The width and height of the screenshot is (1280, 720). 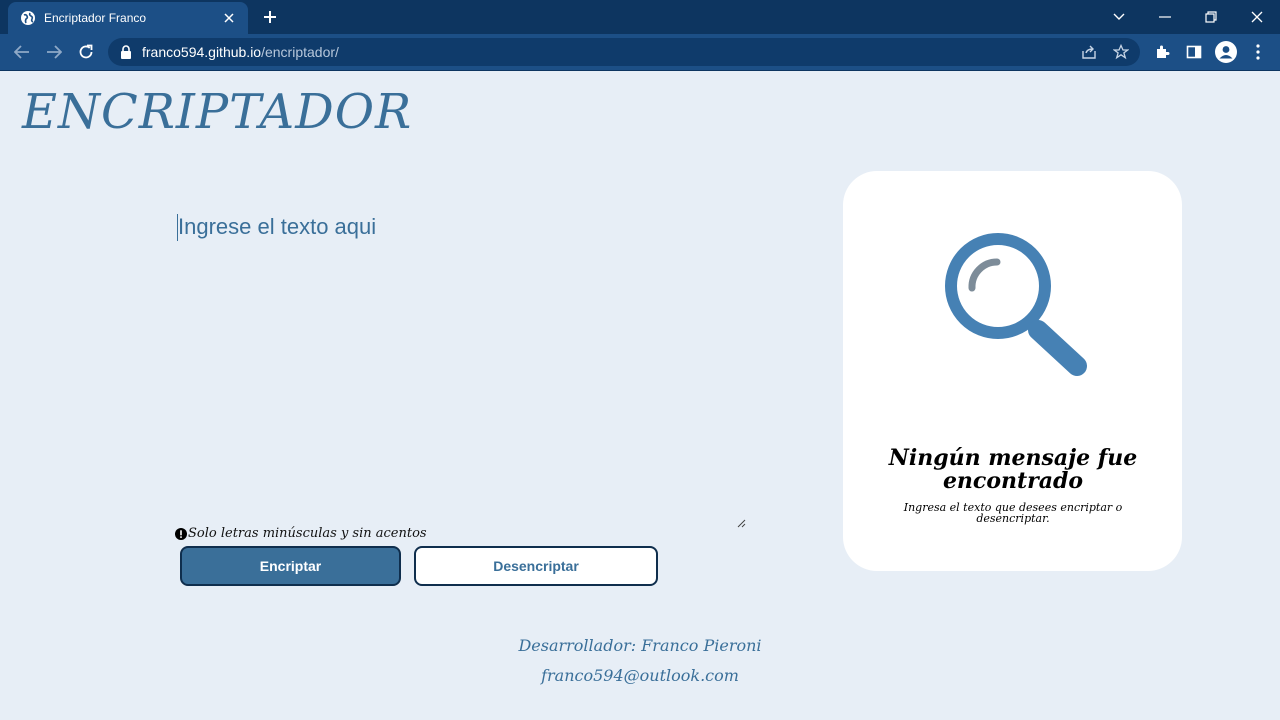 What do you see at coordinates (640, 645) in the screenshot?
I see `footer-developer: Desarrollador: Franco Pieroni` at bounding box center [640, 645].